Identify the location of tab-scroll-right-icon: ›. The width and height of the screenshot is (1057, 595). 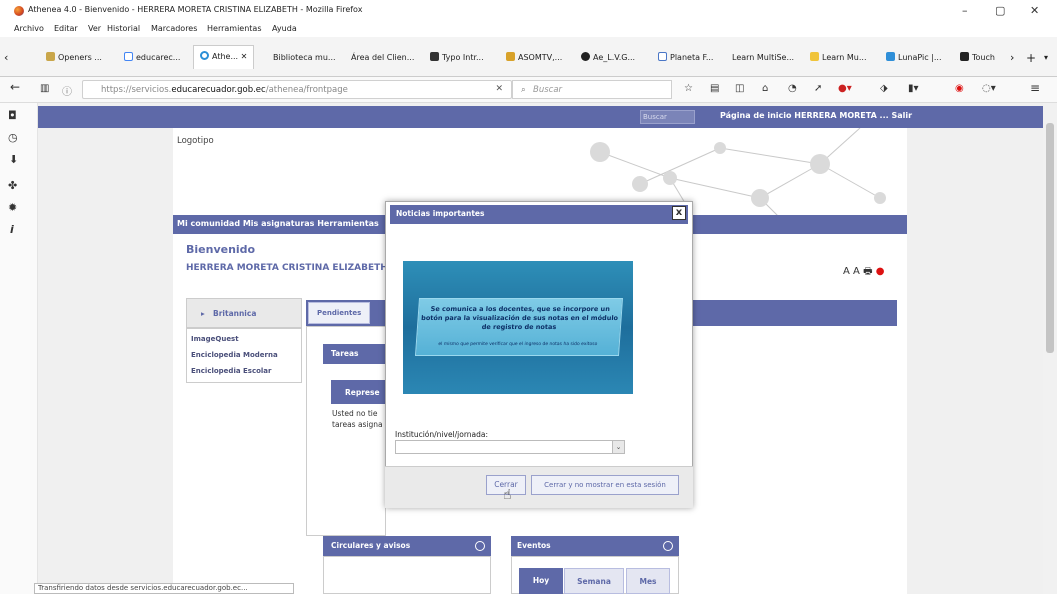
(1012, 58).